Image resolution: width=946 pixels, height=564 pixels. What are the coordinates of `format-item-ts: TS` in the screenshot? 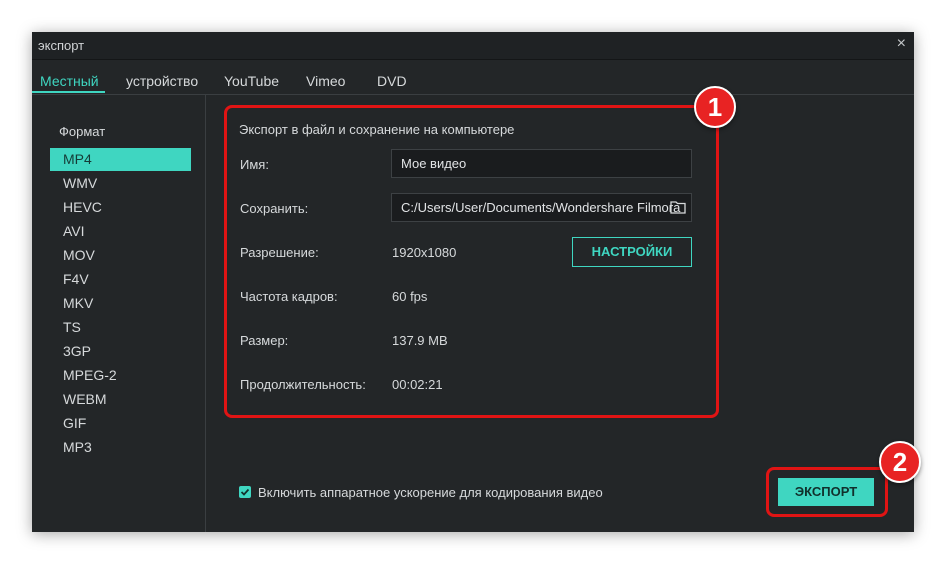 It's located at (120, 327).